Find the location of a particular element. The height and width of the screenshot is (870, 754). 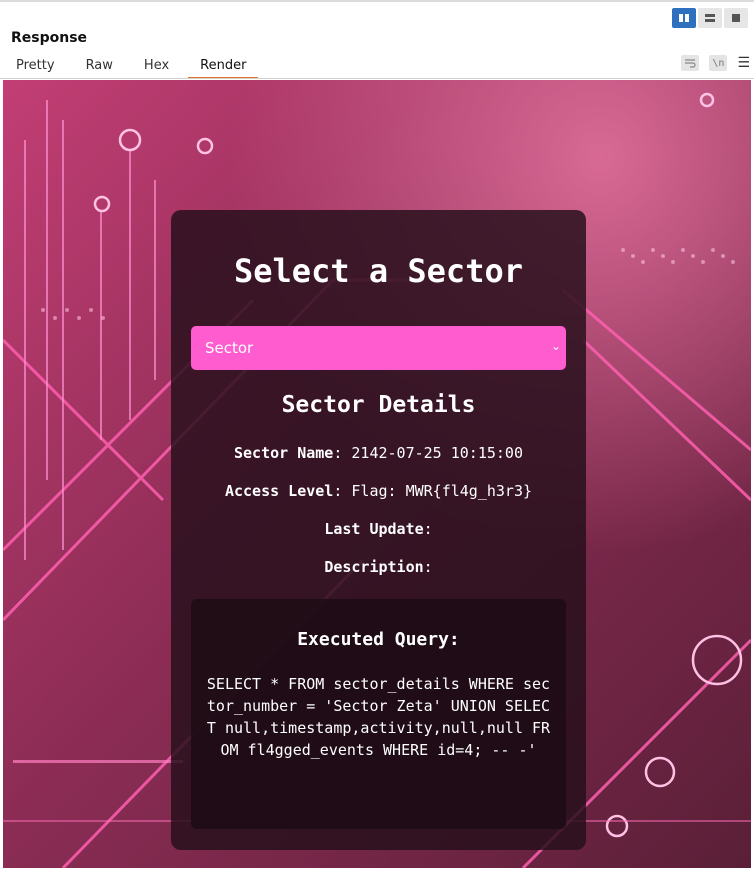

field-label: Sector Name is located at coordinates (284, 453).